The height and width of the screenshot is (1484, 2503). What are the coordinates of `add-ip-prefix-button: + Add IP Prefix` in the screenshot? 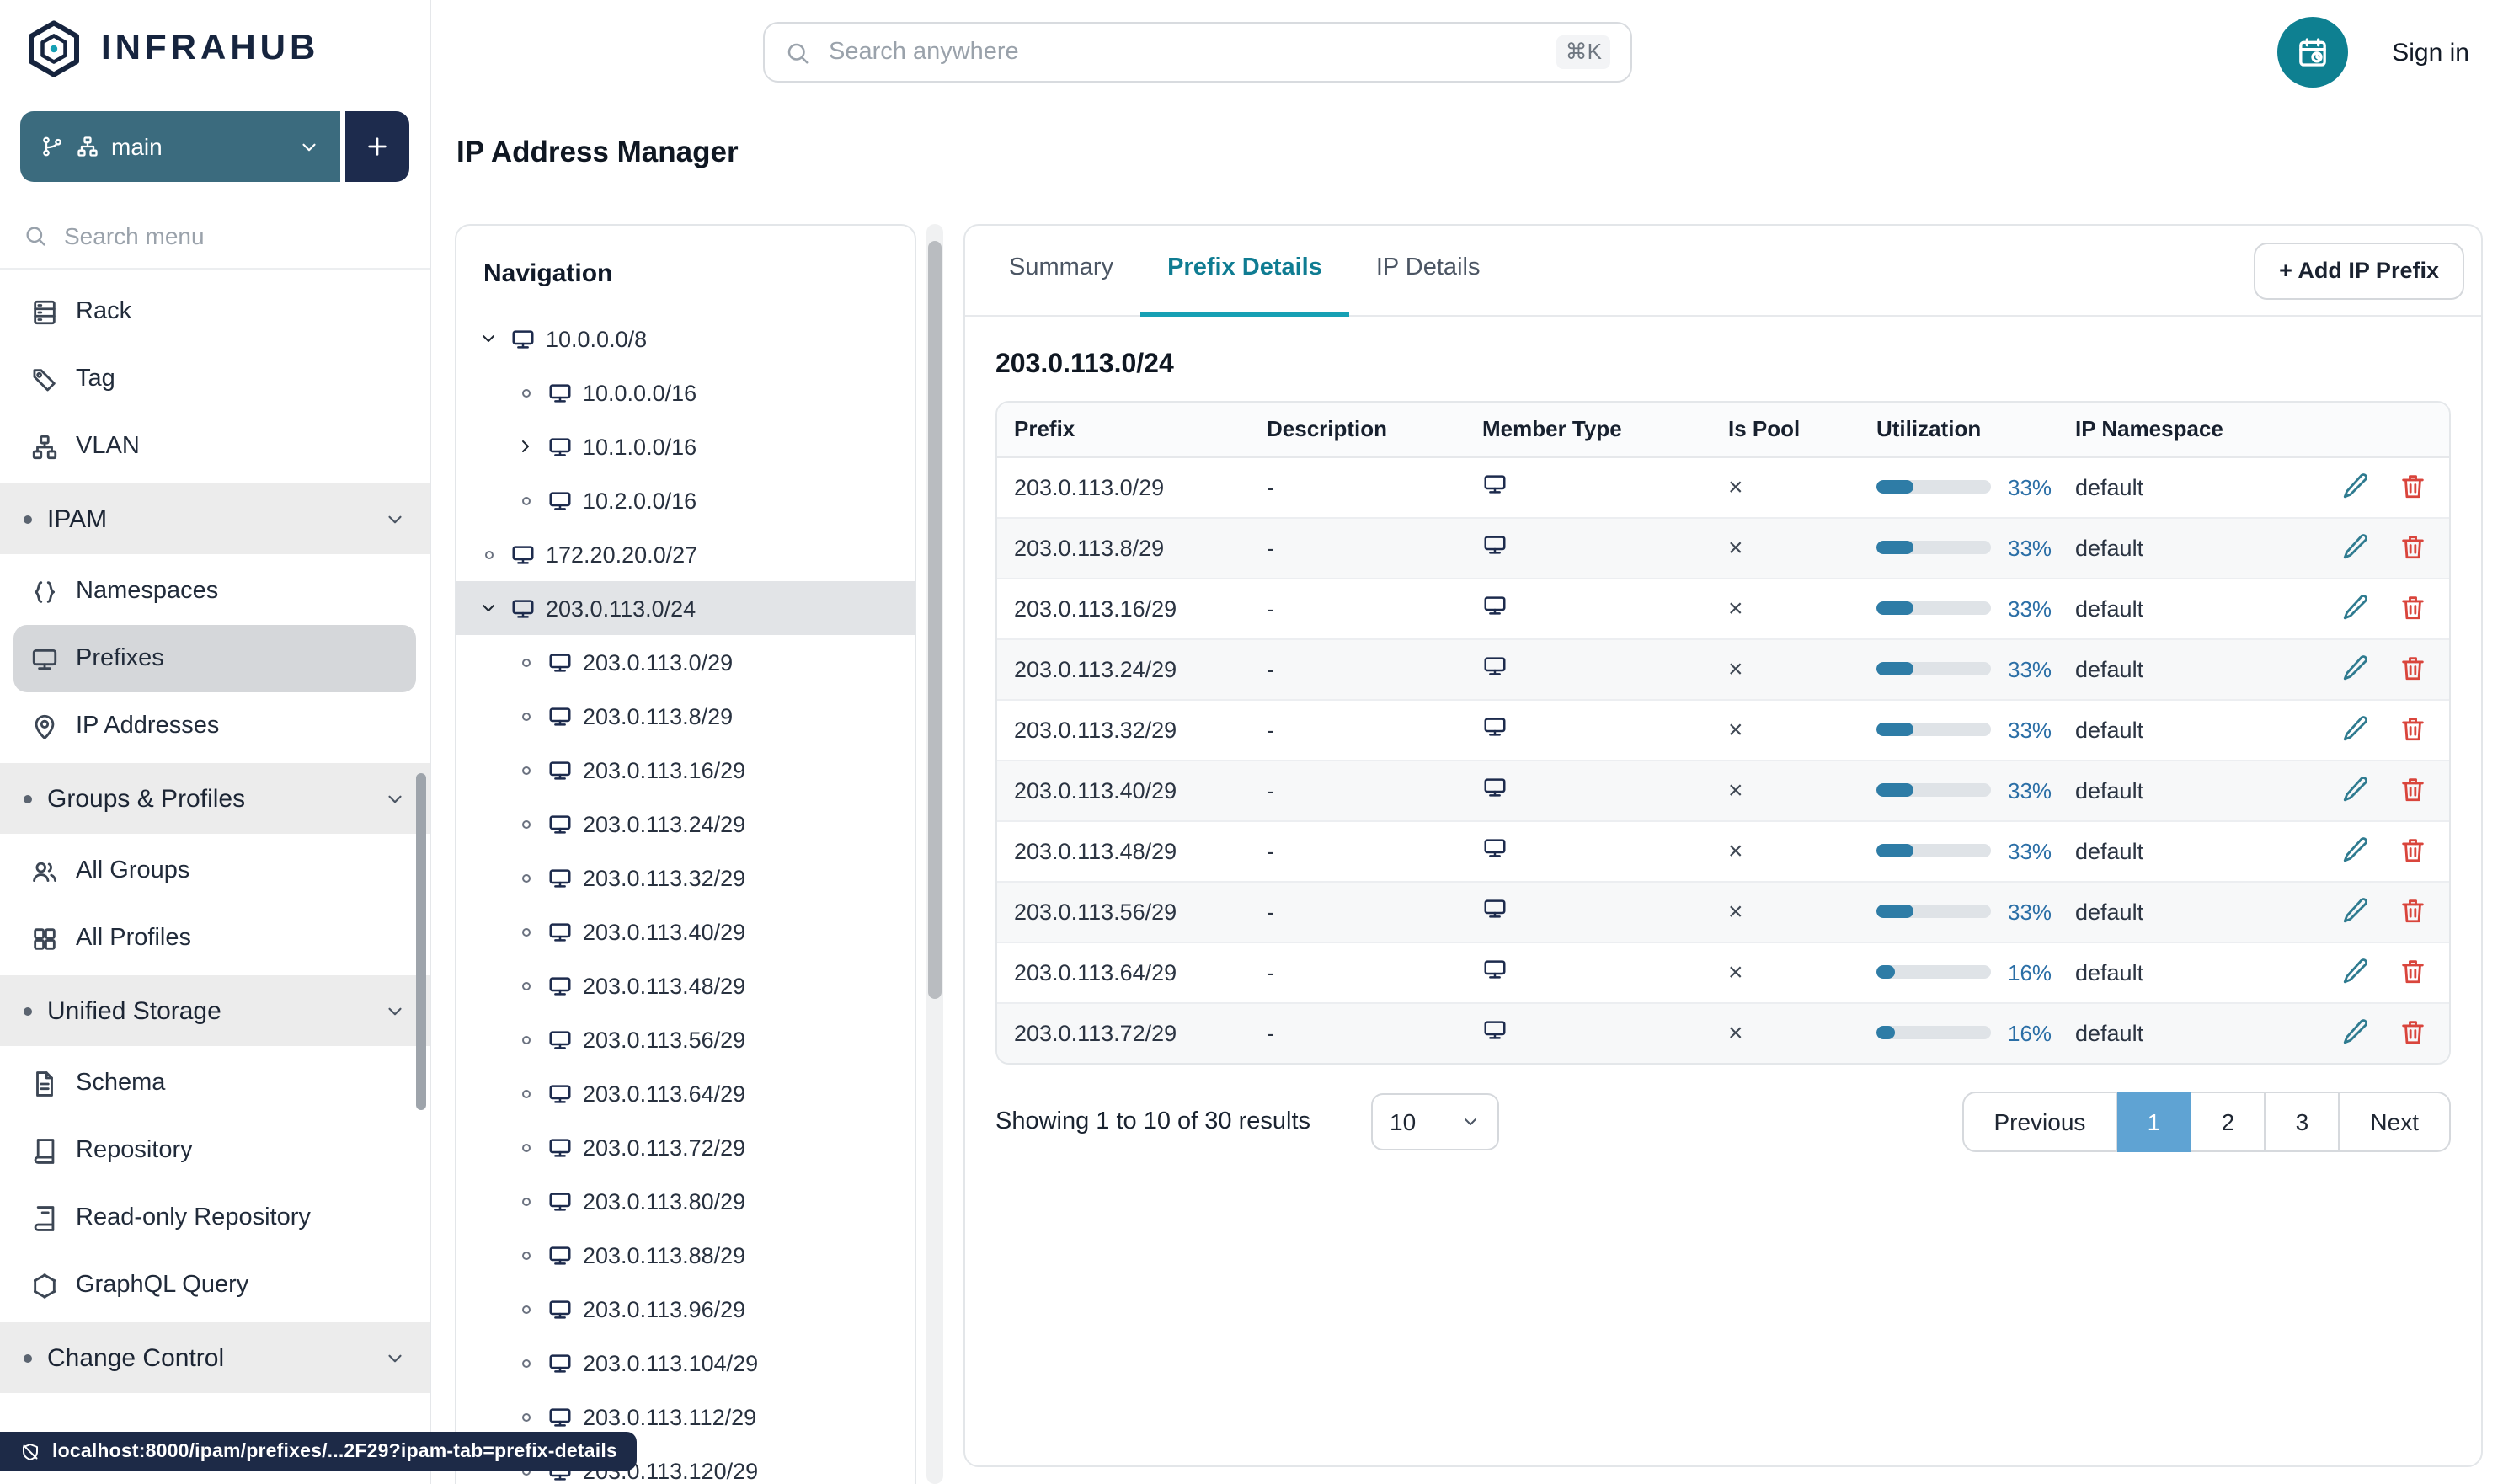 It's located at (2359, 271).